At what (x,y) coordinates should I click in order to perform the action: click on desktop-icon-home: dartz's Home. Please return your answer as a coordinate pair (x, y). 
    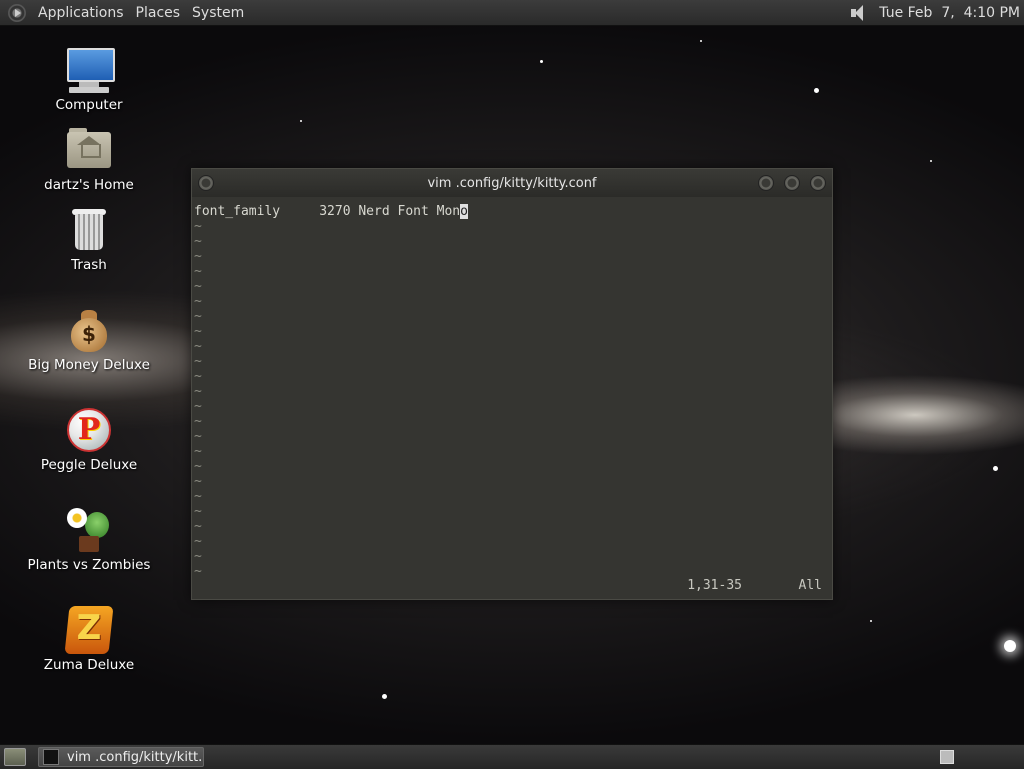
    Looking at the image, I should click on (89, 159).